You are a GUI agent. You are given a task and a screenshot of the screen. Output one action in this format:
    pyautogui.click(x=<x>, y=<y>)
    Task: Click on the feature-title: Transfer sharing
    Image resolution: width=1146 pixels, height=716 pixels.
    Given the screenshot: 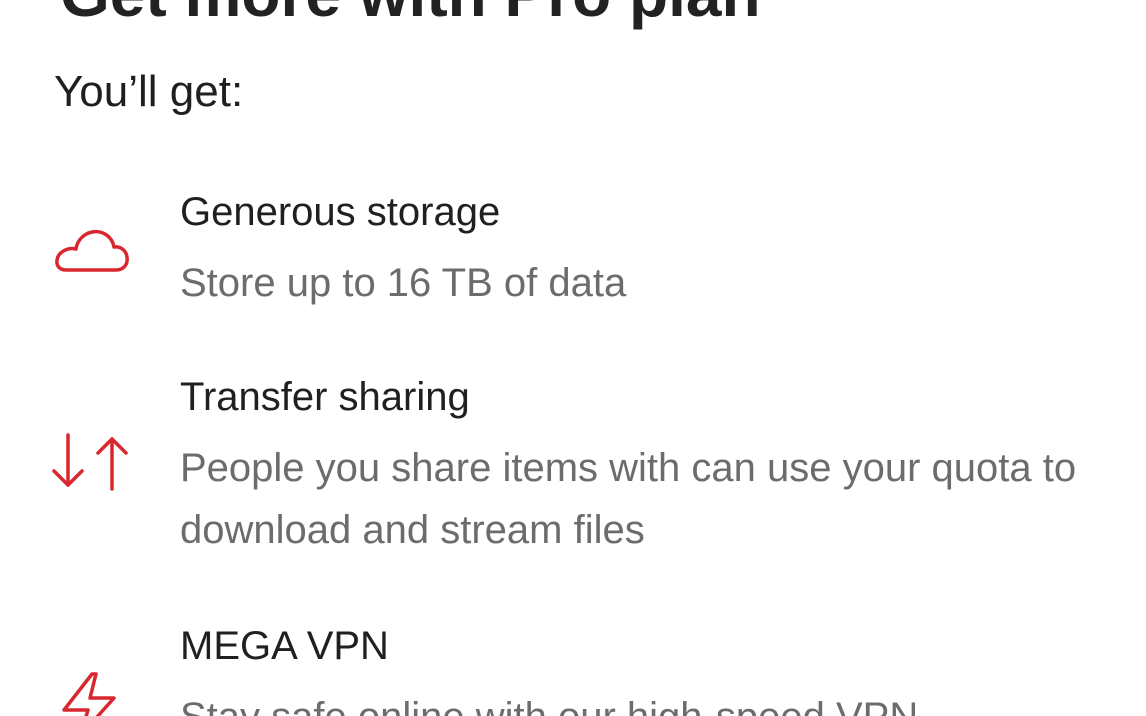 What is the action you would take?
    pyautogui.click(x=325, y=397)
    